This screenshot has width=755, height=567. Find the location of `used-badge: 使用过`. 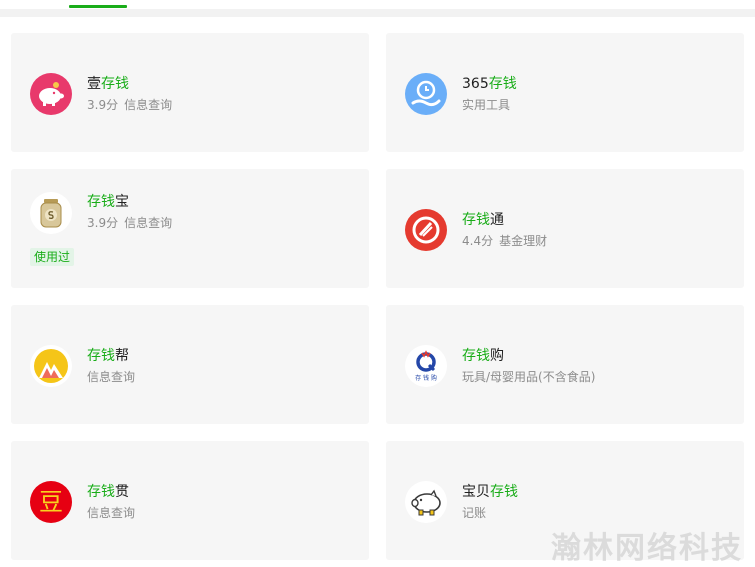

used-badge: 使用过 is located at coordinates (52, 257).